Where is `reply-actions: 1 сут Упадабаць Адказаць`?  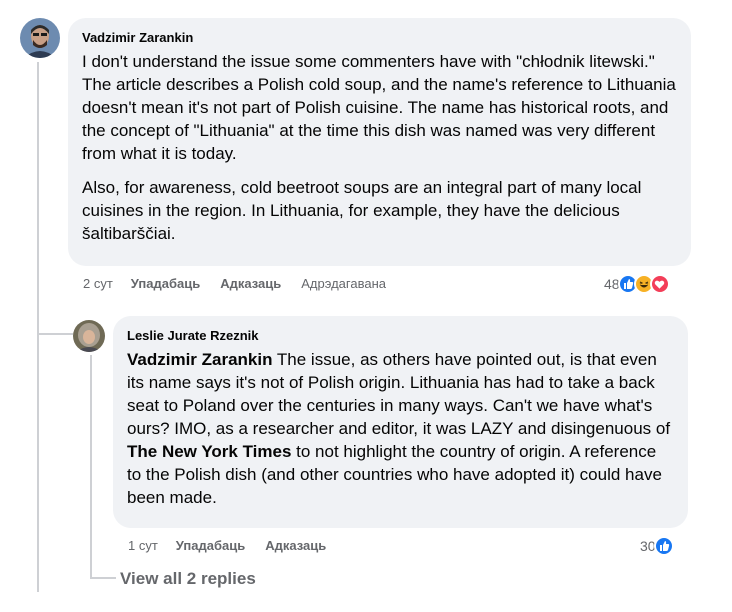 reply-actions: 1 сут Упадабаць Адказаць is located at coordinates (237, 546).